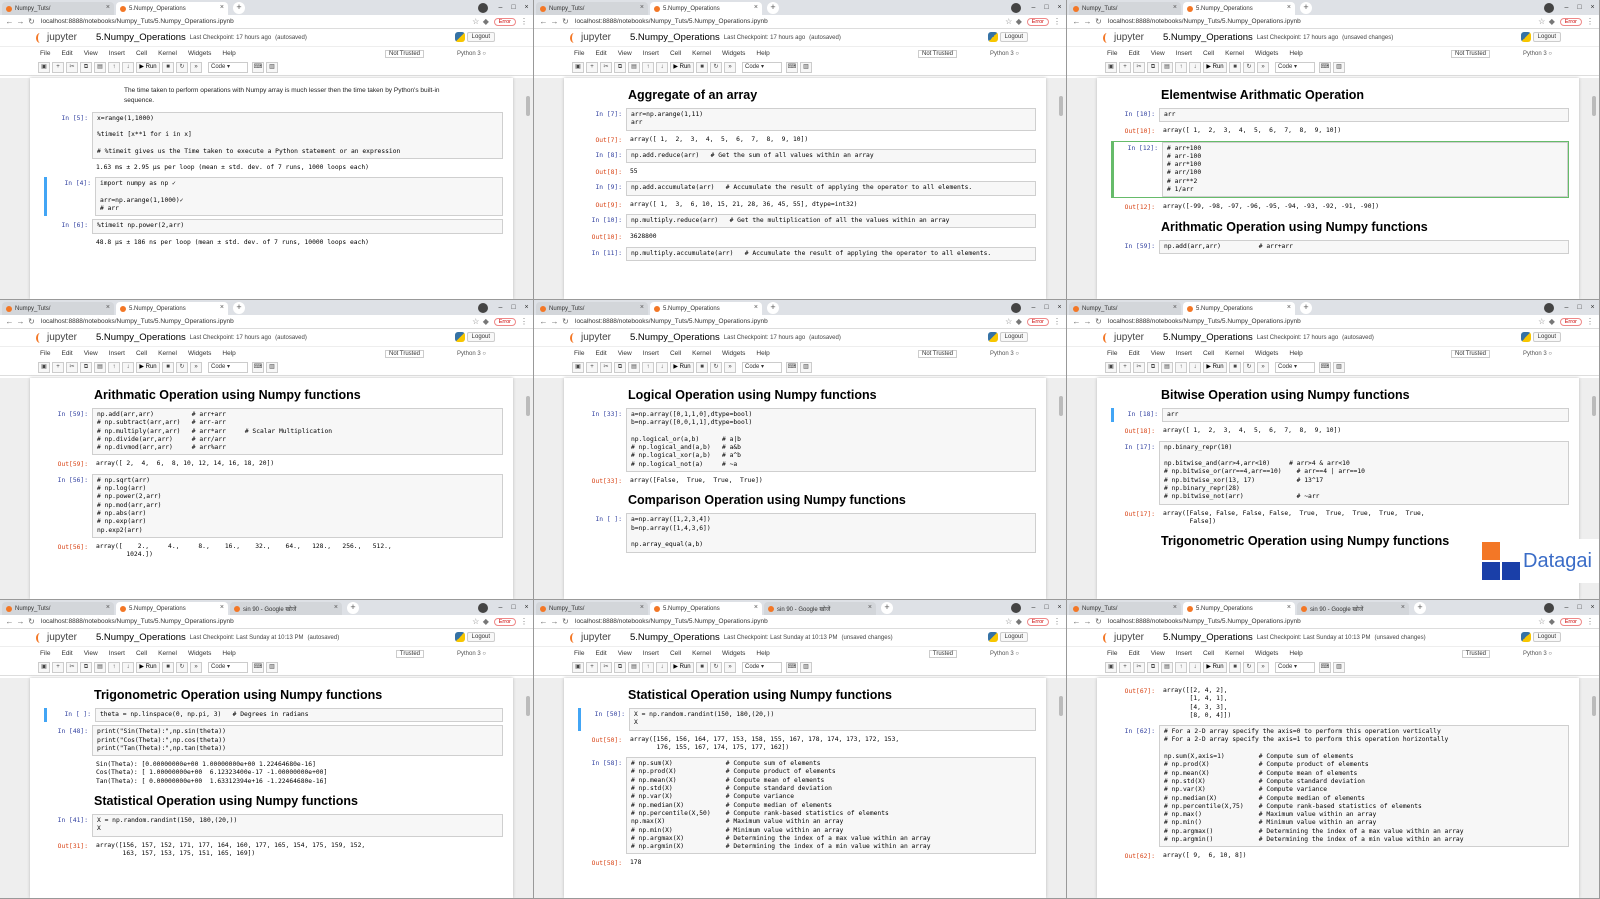 The height and width of the screenshot is (899, 1600). What do you see at coordinates (526, 307) in the screenshot?
I see `close-window-icon: ×` at bounding box center [526, 307].